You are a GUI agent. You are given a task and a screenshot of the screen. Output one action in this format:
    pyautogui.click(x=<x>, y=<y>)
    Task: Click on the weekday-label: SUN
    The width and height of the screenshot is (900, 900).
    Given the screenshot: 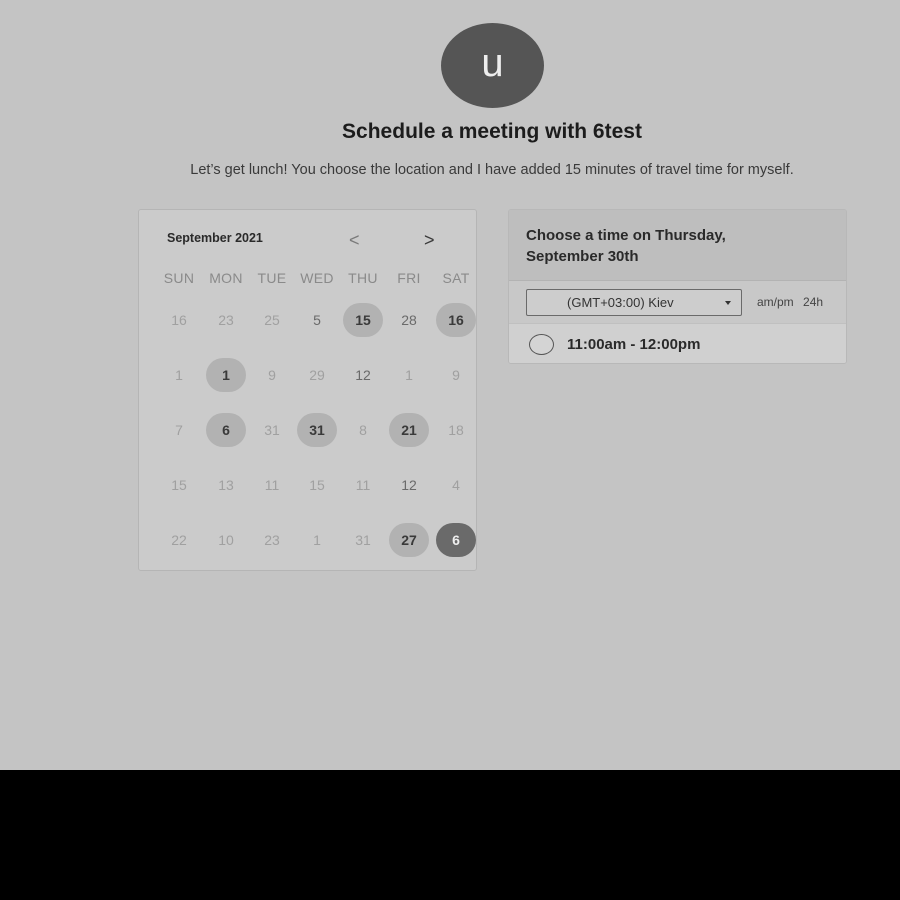 What is the action you would take?
    pyautogui.click(x=179, y=278)
    